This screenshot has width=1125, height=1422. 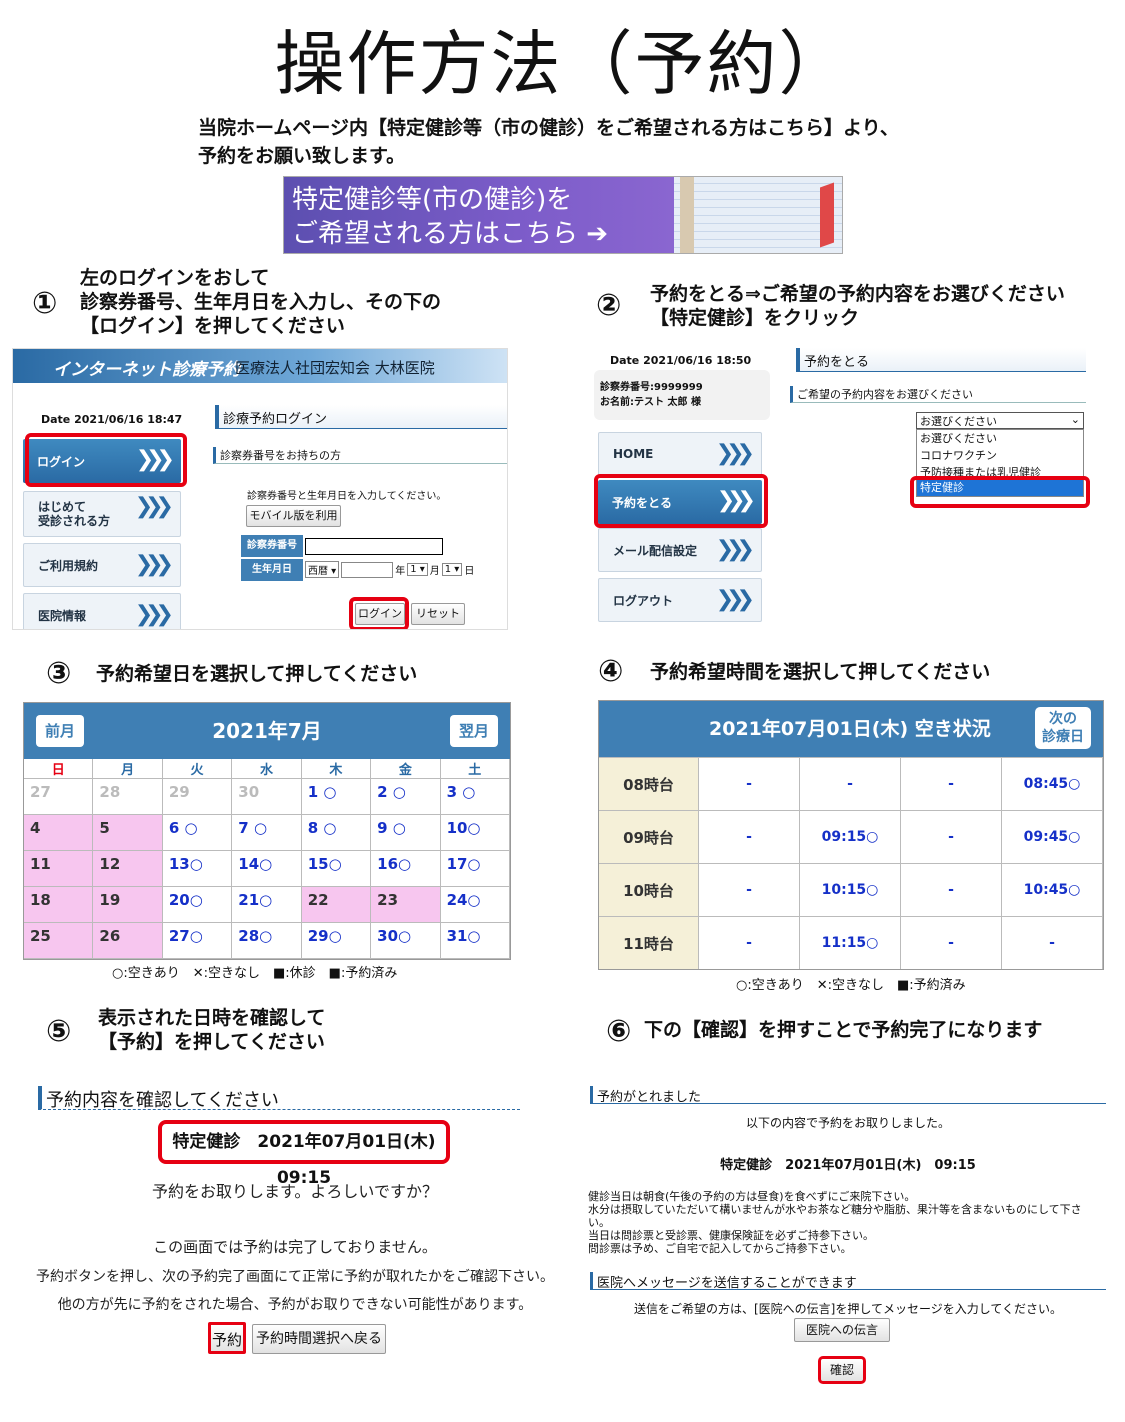 I want to click on time-slot: 09:15○, so click(x=850, y=836).